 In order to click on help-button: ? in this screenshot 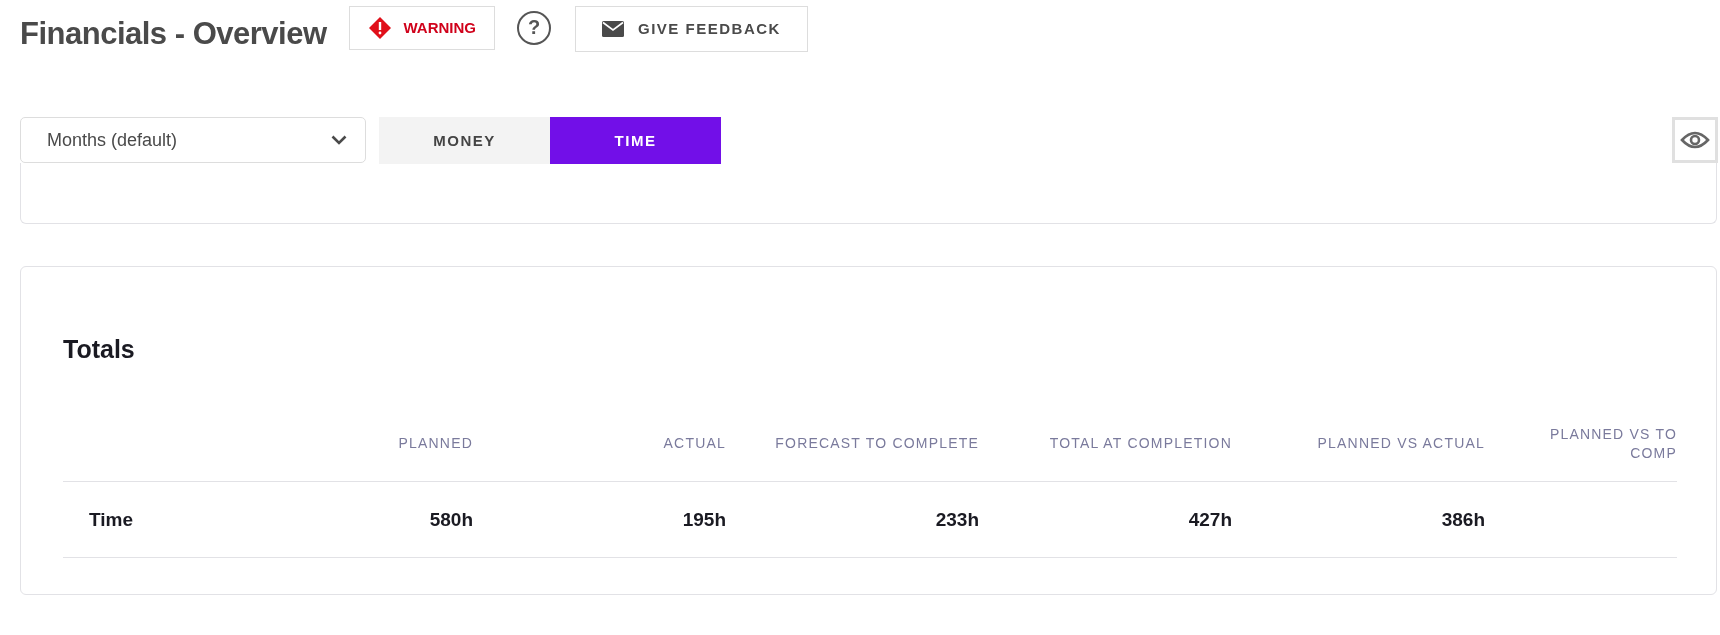, I will do `click(534, 27)`.